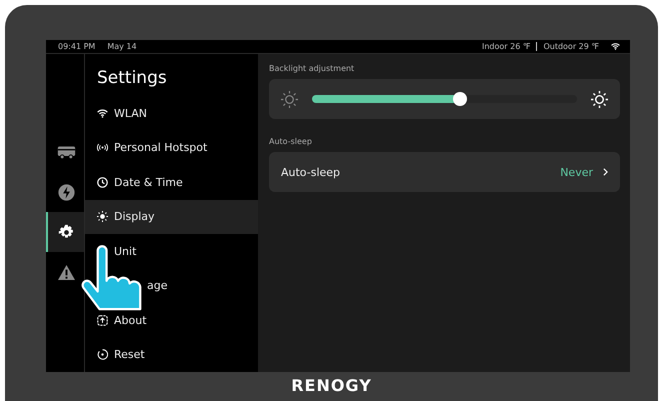  I want to click on auto-sleep-row: Auto-sleep Never, so click(444, 172).